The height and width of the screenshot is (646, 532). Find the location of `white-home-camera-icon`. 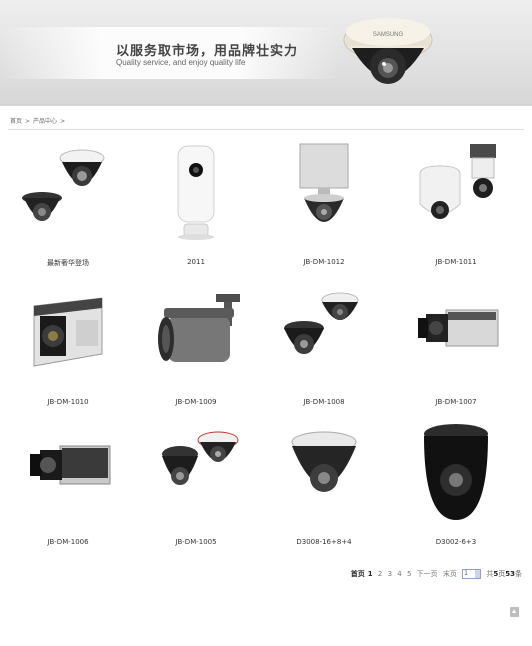

white-home-camera-icon is located at coordinates (196, 192).